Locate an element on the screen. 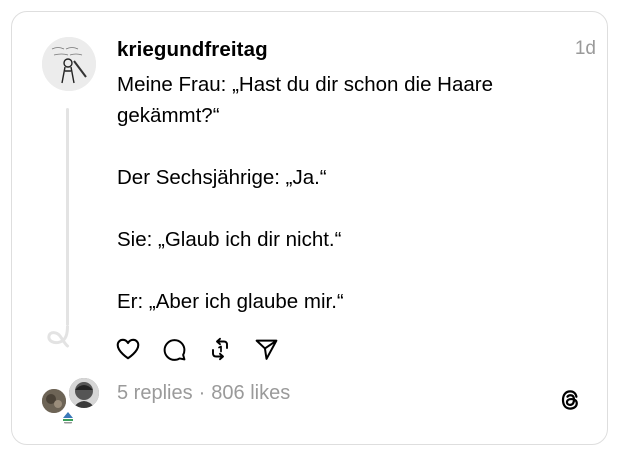  replies-count: 5 replies is located at coordinates (155, 393).